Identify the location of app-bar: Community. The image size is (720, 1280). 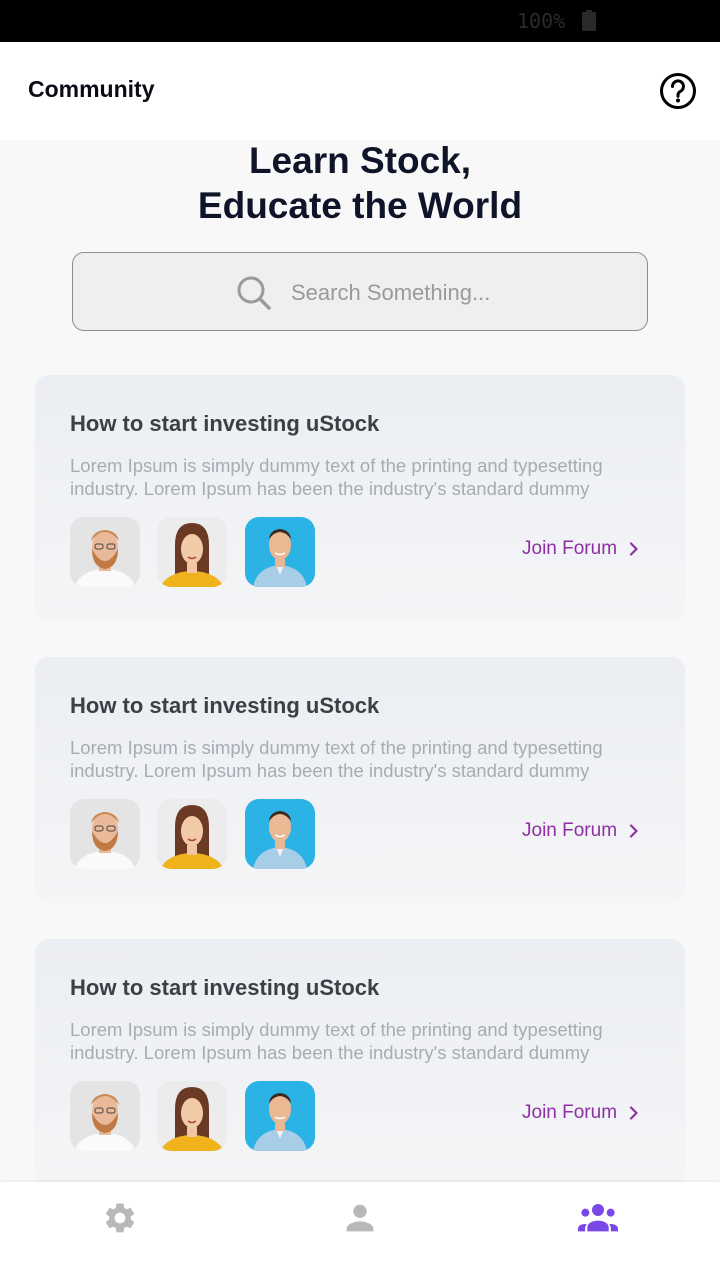
(360, 91).